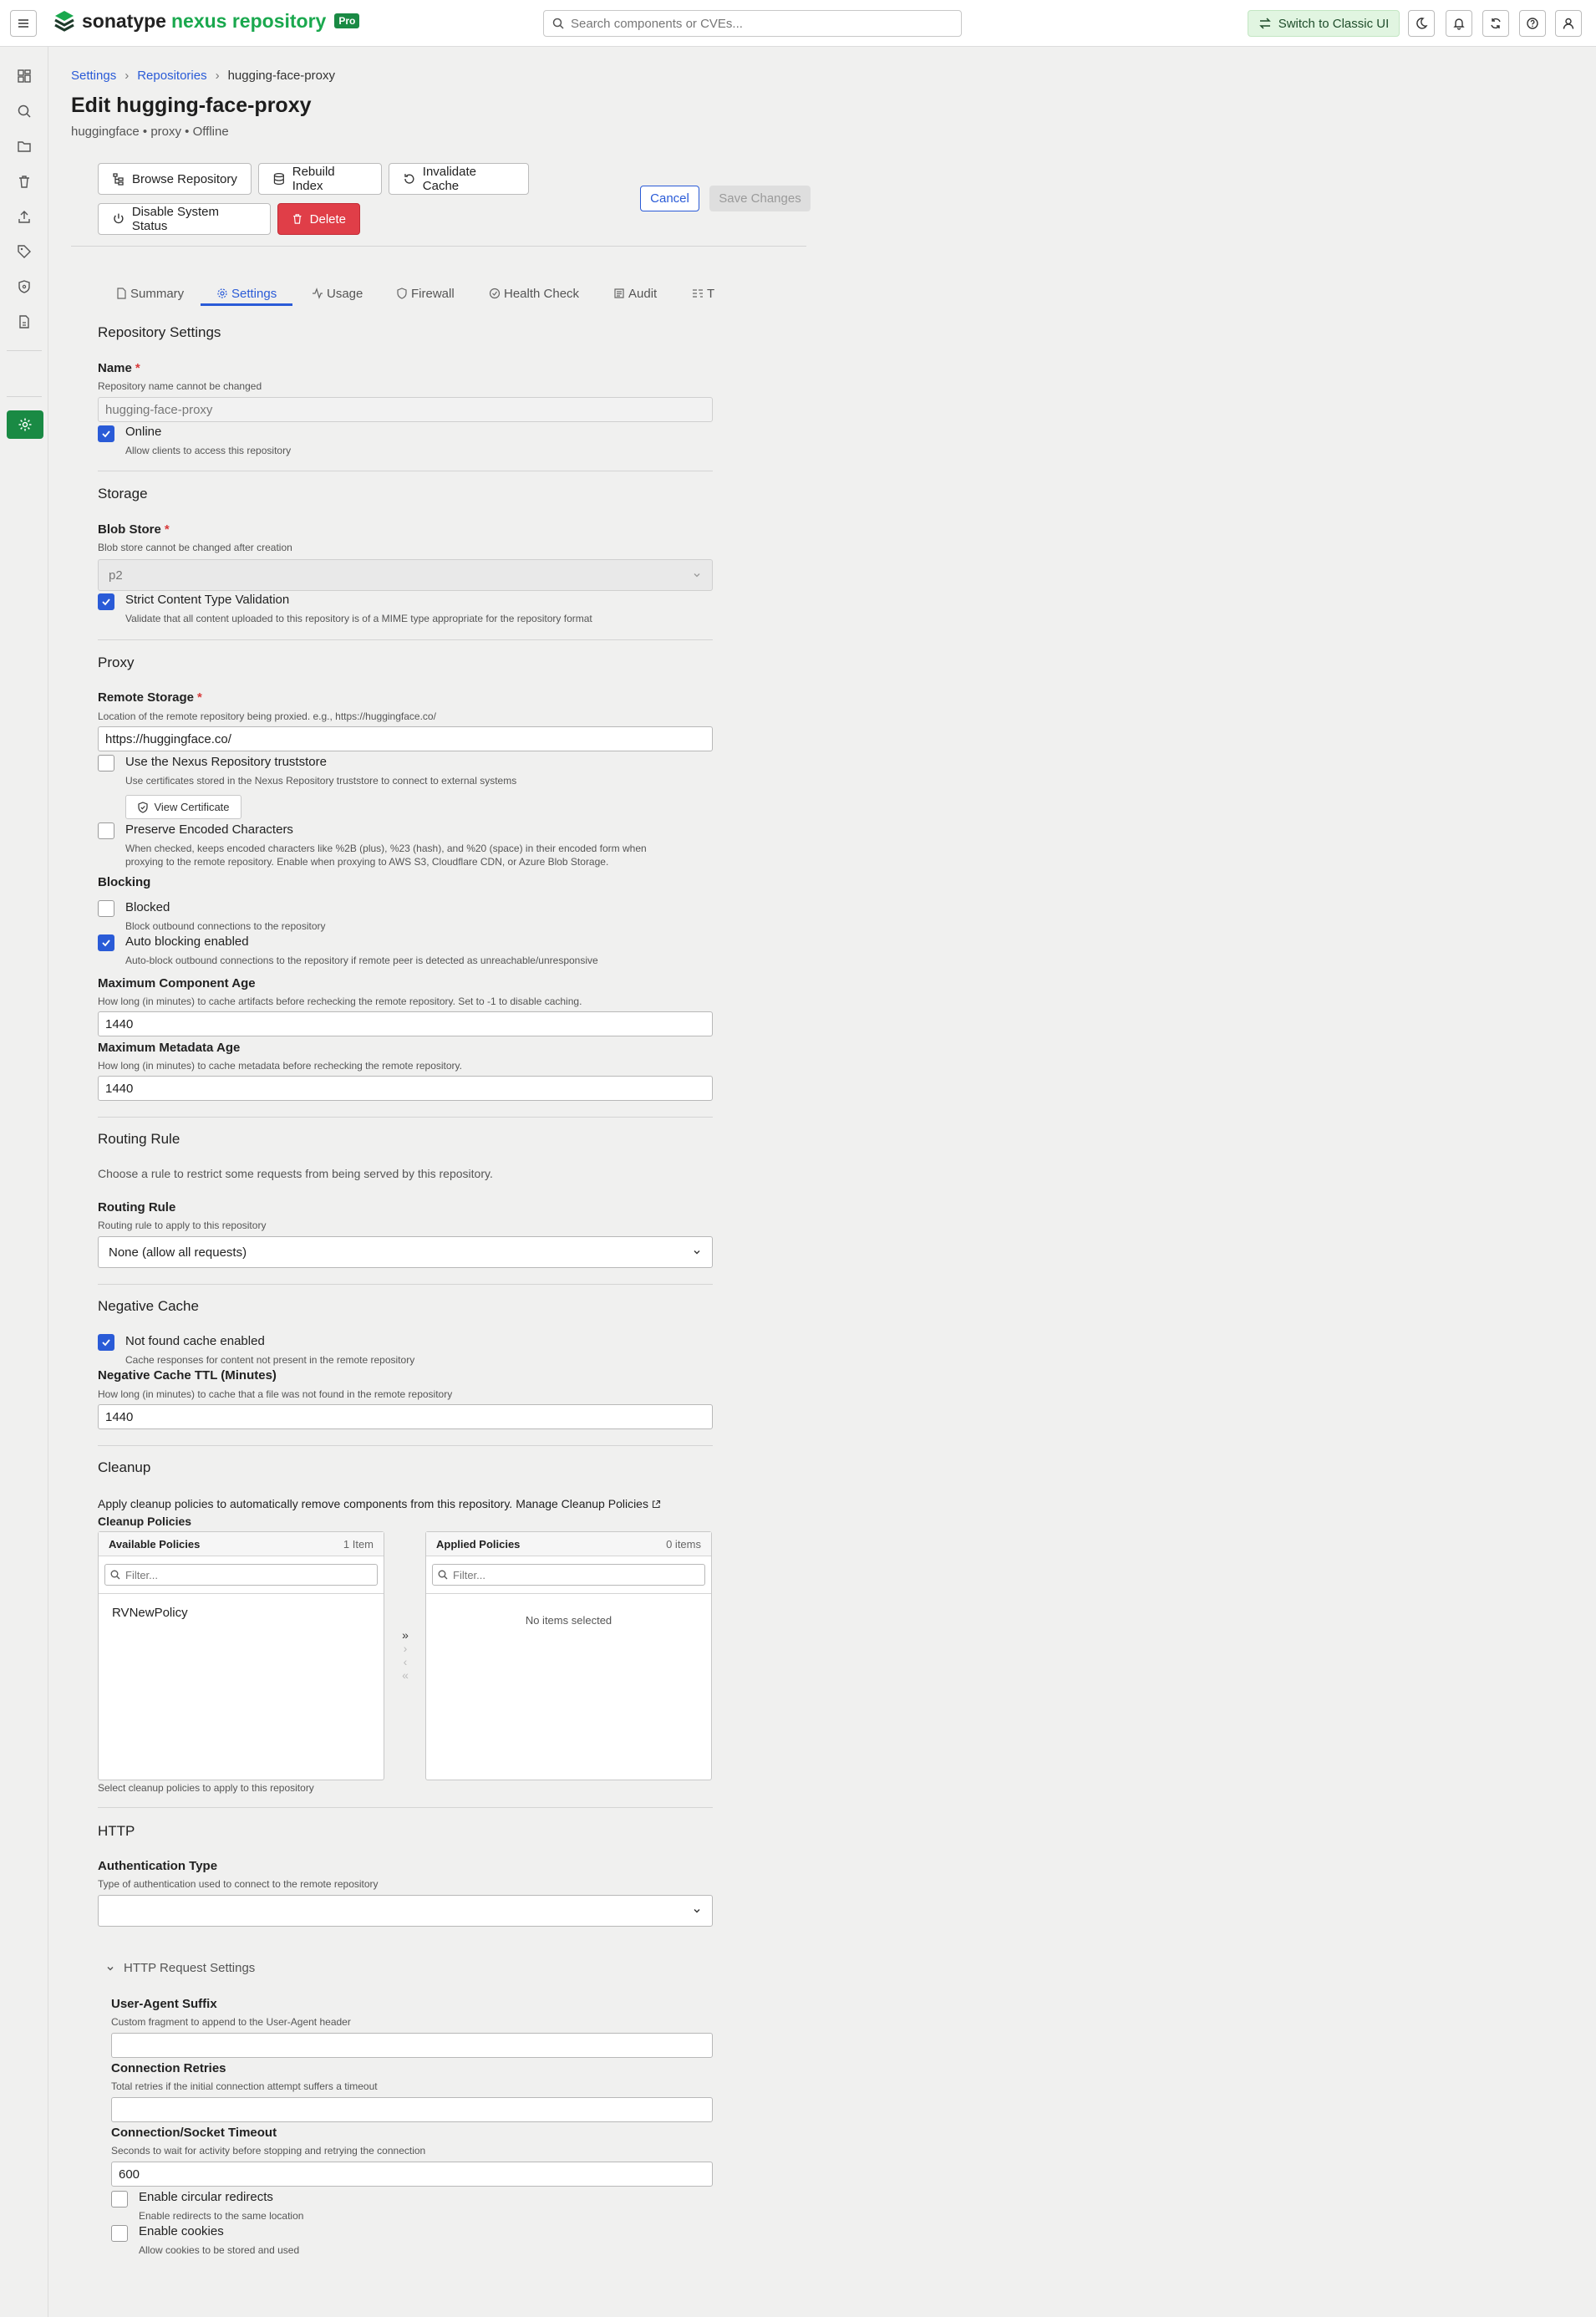 Image resolution: width=1596 pixels, height=2317 pixels. I want to click on user-agent-suffix-input, so click(412, 2046).